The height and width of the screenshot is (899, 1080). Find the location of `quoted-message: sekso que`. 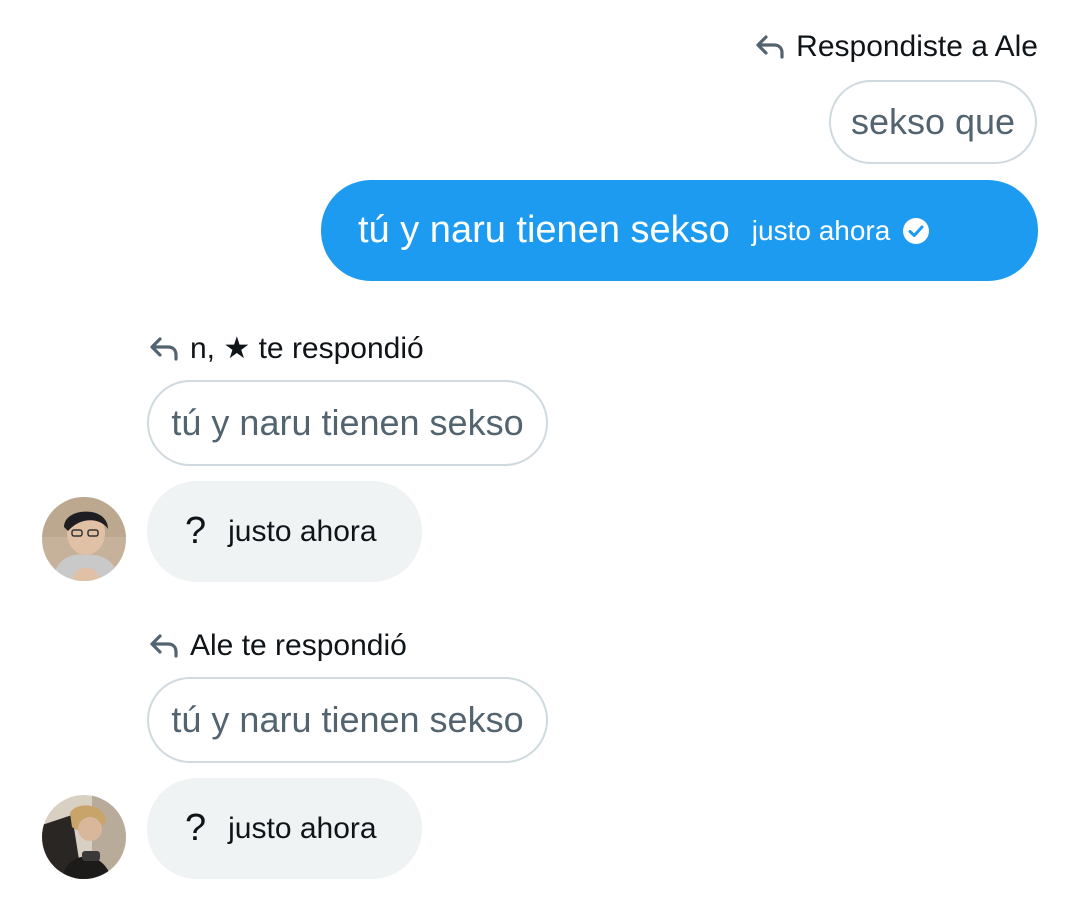

quoted-message: sekso que is located at coordinates (933, 122).